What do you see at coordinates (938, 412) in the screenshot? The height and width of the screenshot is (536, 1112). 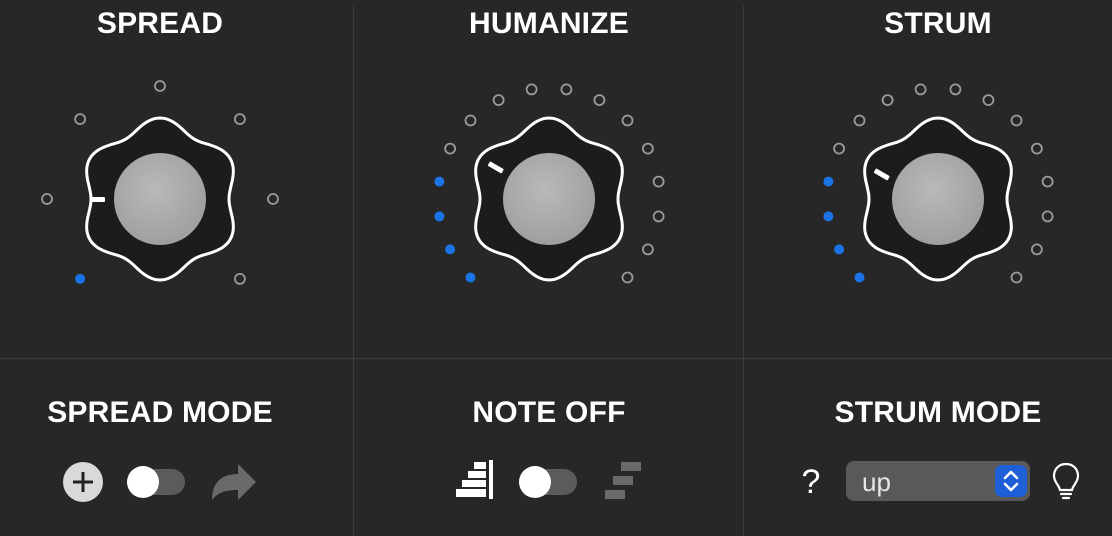 I see `strum-mode-title: STRUM MODE` at bounding box center [938, 412].